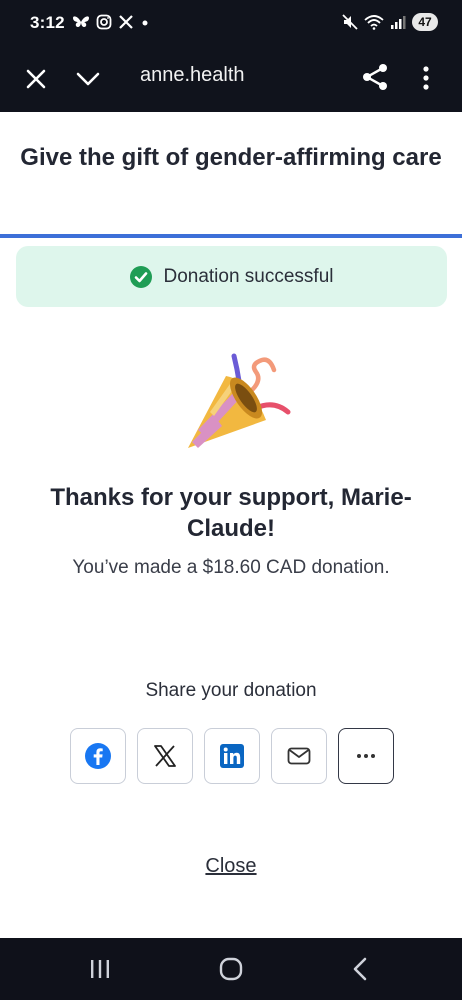 This screenshot has width=462, height=1000. Describe the element at coordinates (100, 969) in the screenshot. I see `recents-icon` at that location.